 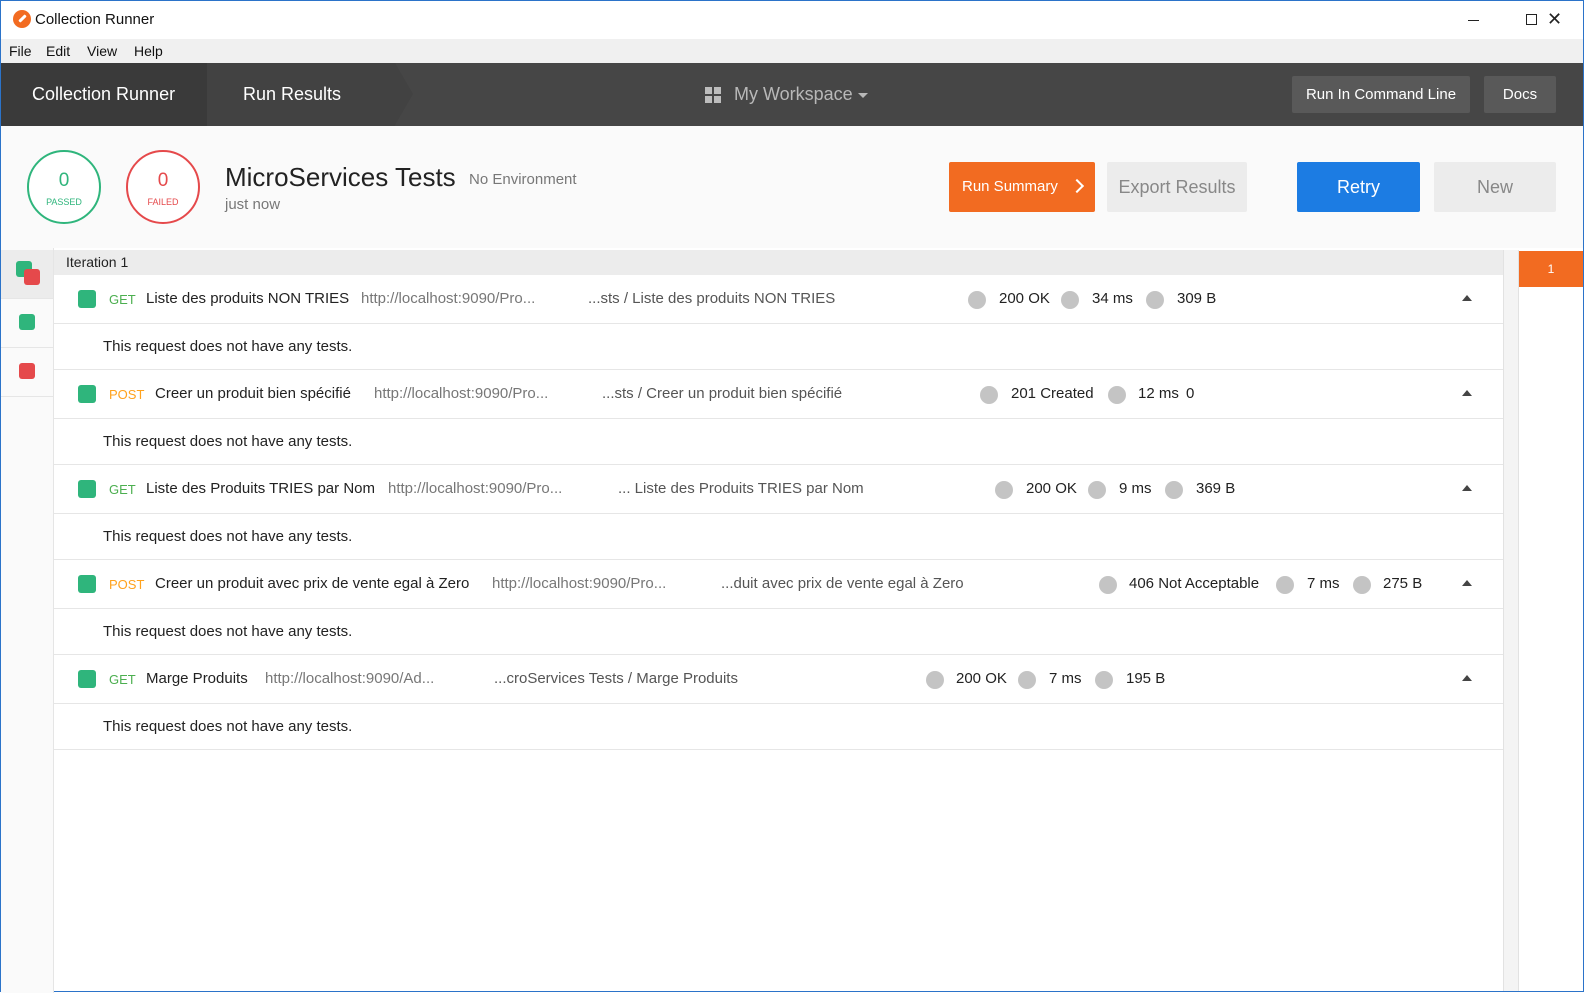 What do you see at coordinates (27, 396) in the screenshot?
I see `rail-divider` at bounding box center [27, 396].